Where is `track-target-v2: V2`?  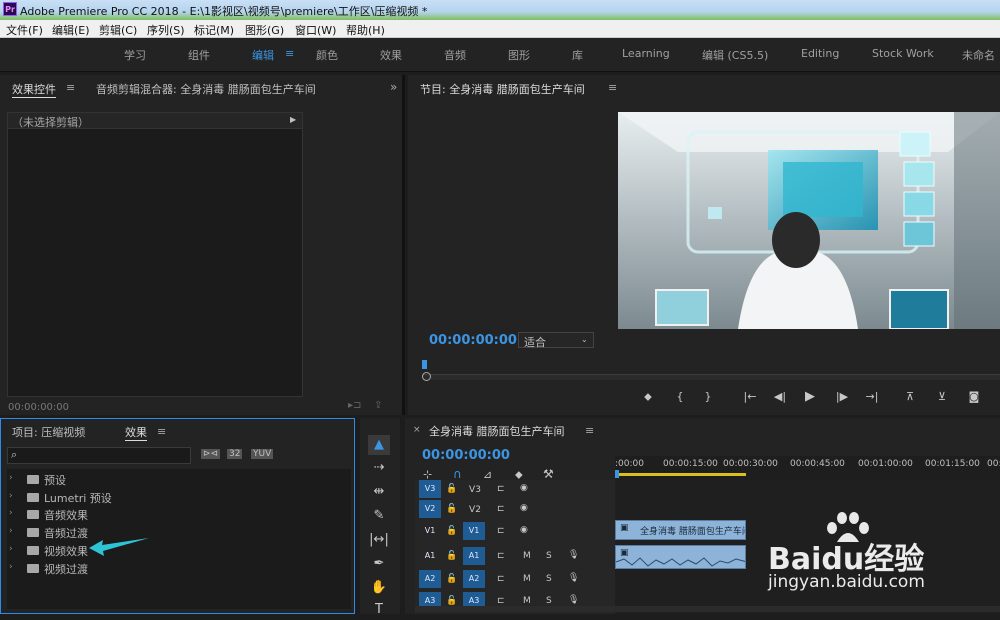 track-target-v2: V2 is located at coordinates (475, 510).